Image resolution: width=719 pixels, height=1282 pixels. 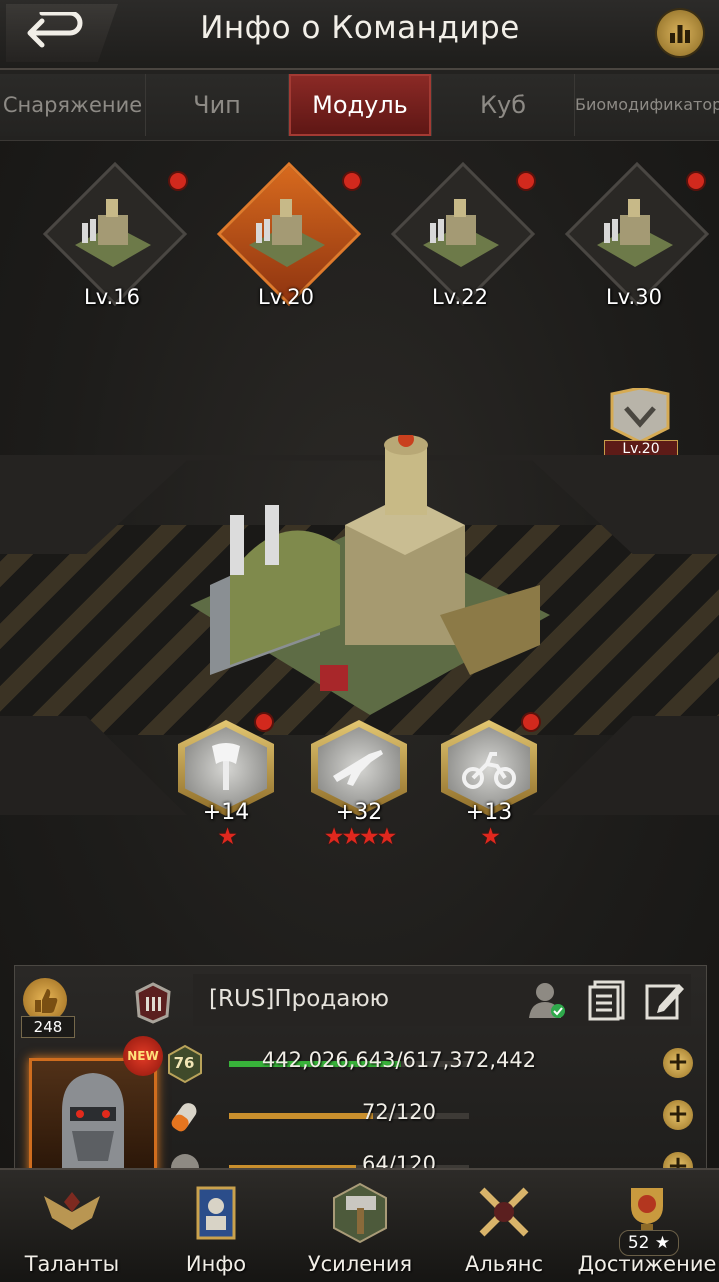 What do you see at coordinates (143, 1056) in the screenshot?
I see `new-badge: NEW` at bounding box center [143, 1056].